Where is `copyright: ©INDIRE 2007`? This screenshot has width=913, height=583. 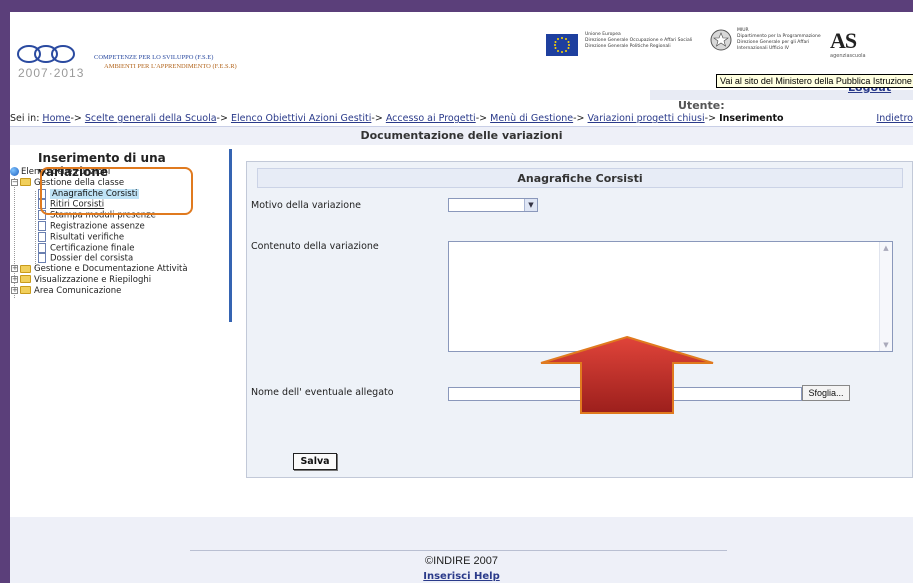 copyright: ©INDIRE 2007 is located at coordinates (461, 561).